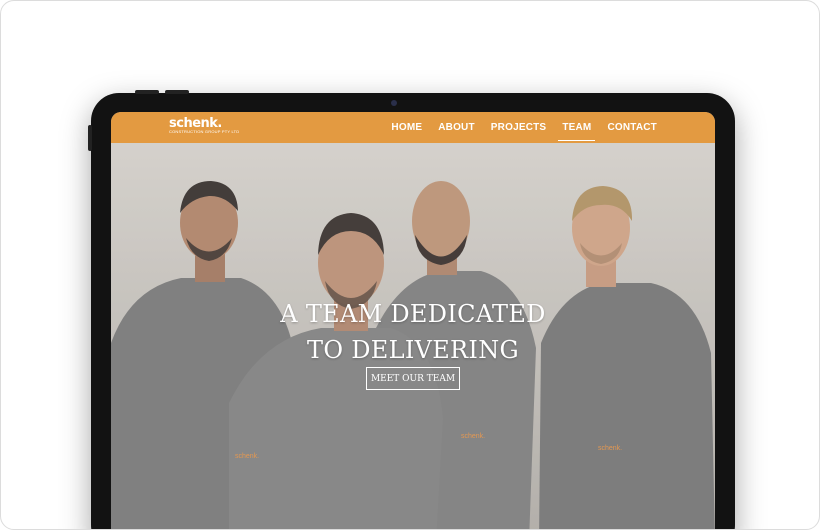 The image size is (820, 530). I want to click on main-nav: HOME ABOUT PROJECTS TEAM CONTACT, so click(524, 127).